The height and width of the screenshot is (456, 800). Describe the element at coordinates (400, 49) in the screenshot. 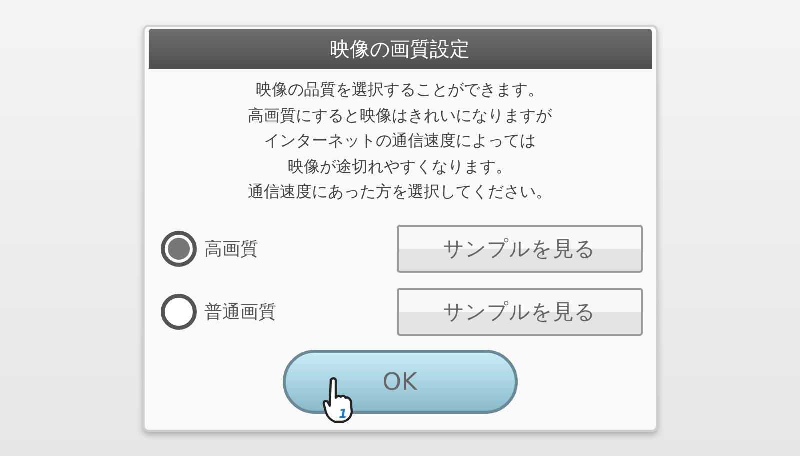

I see `dialog-title: 映像の画質設定` at that location.